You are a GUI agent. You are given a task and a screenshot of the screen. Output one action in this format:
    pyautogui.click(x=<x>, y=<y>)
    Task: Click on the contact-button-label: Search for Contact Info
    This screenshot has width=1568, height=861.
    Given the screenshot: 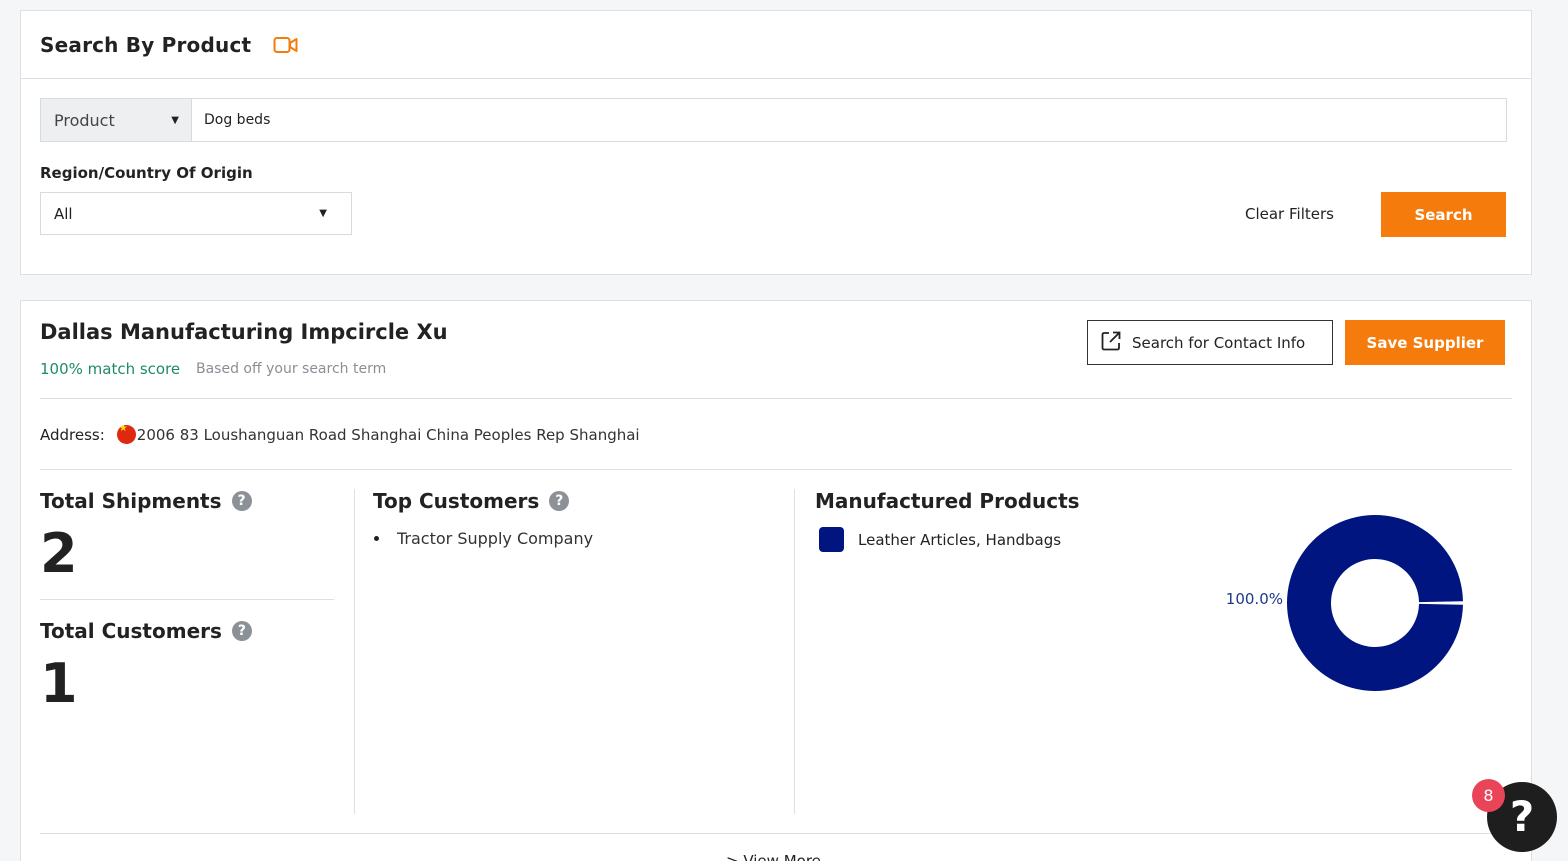 What is the action you would take?
    pyautogui.click(x=1219, y=342)
    